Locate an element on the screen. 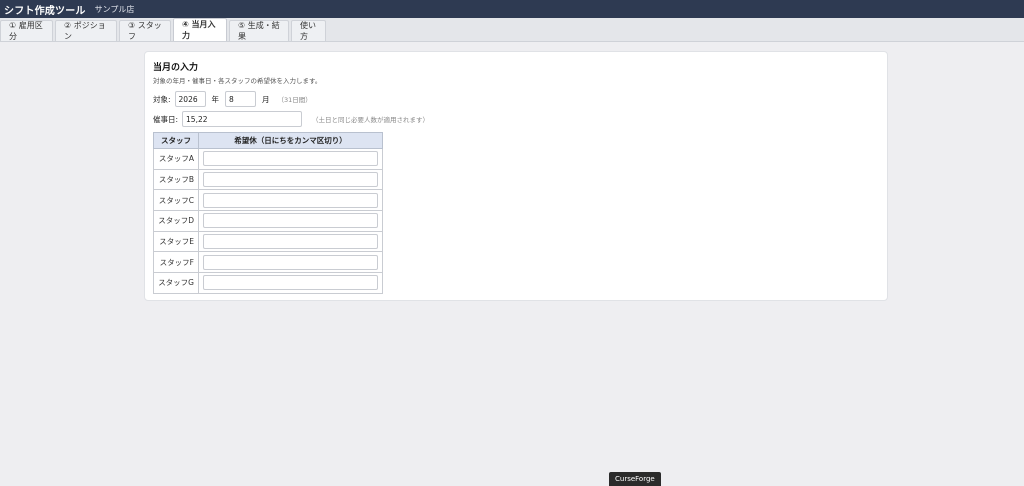 The image size is (1024, 486). tab-how-to-use: 使い方 is located at coordinates (308, 30).